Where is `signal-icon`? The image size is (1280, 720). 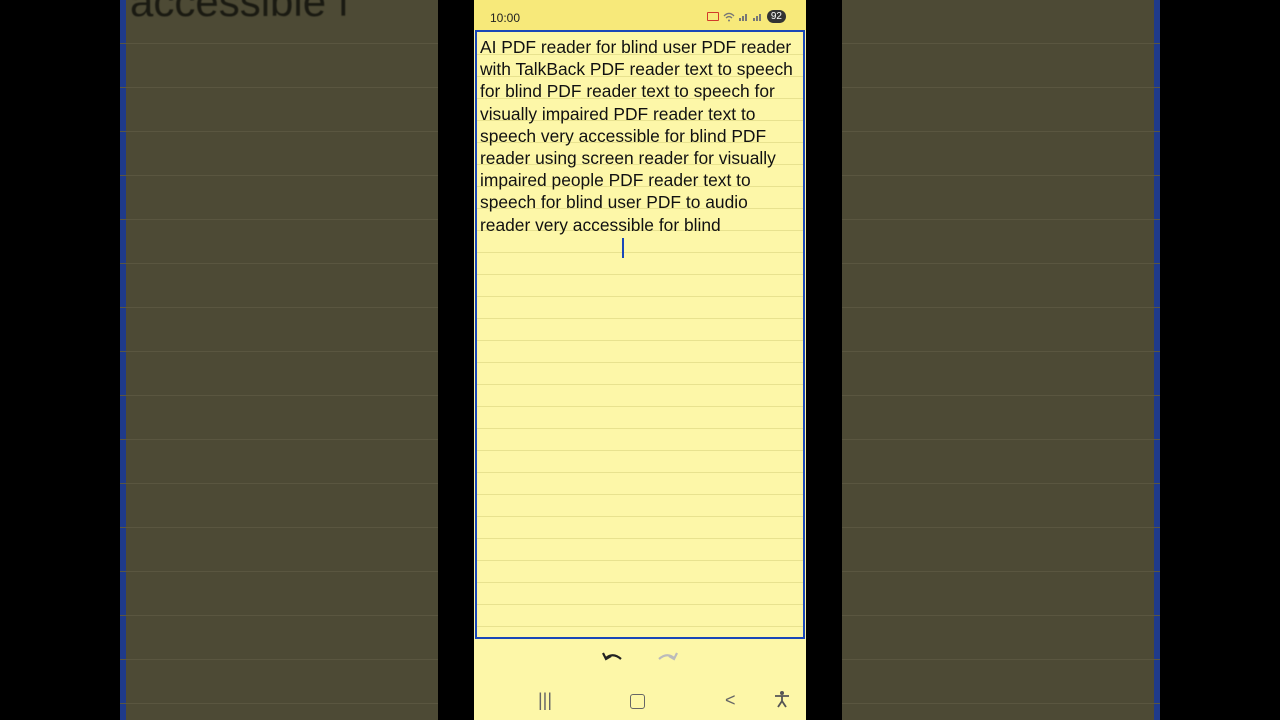
signal-icon is located at coordinates (742, 17).